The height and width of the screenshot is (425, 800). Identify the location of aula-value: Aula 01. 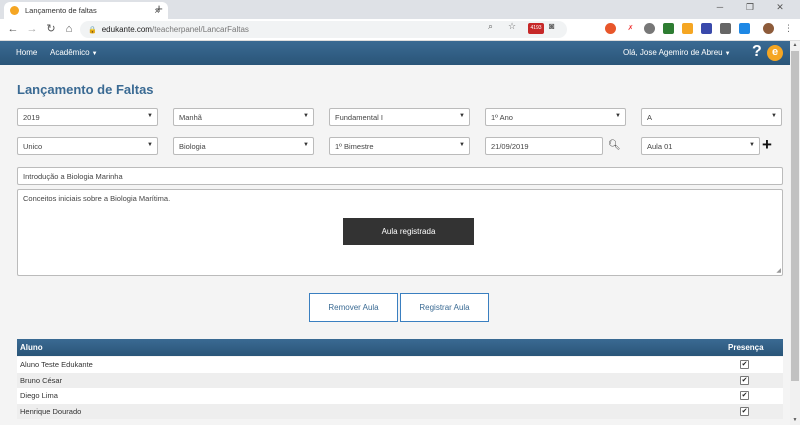
(660, 146).